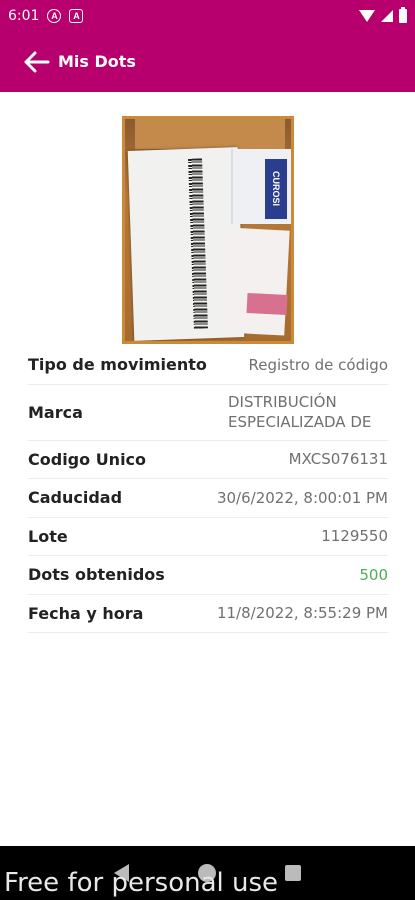 The height and width of the screenshot is (900, 415). What do you see at coordinates (208, 498) in the screenshot?
I see `detail-row-caducidad: Caducidad 30/6/2022, 8:00:01 PM` at bounding box center [208, 498].